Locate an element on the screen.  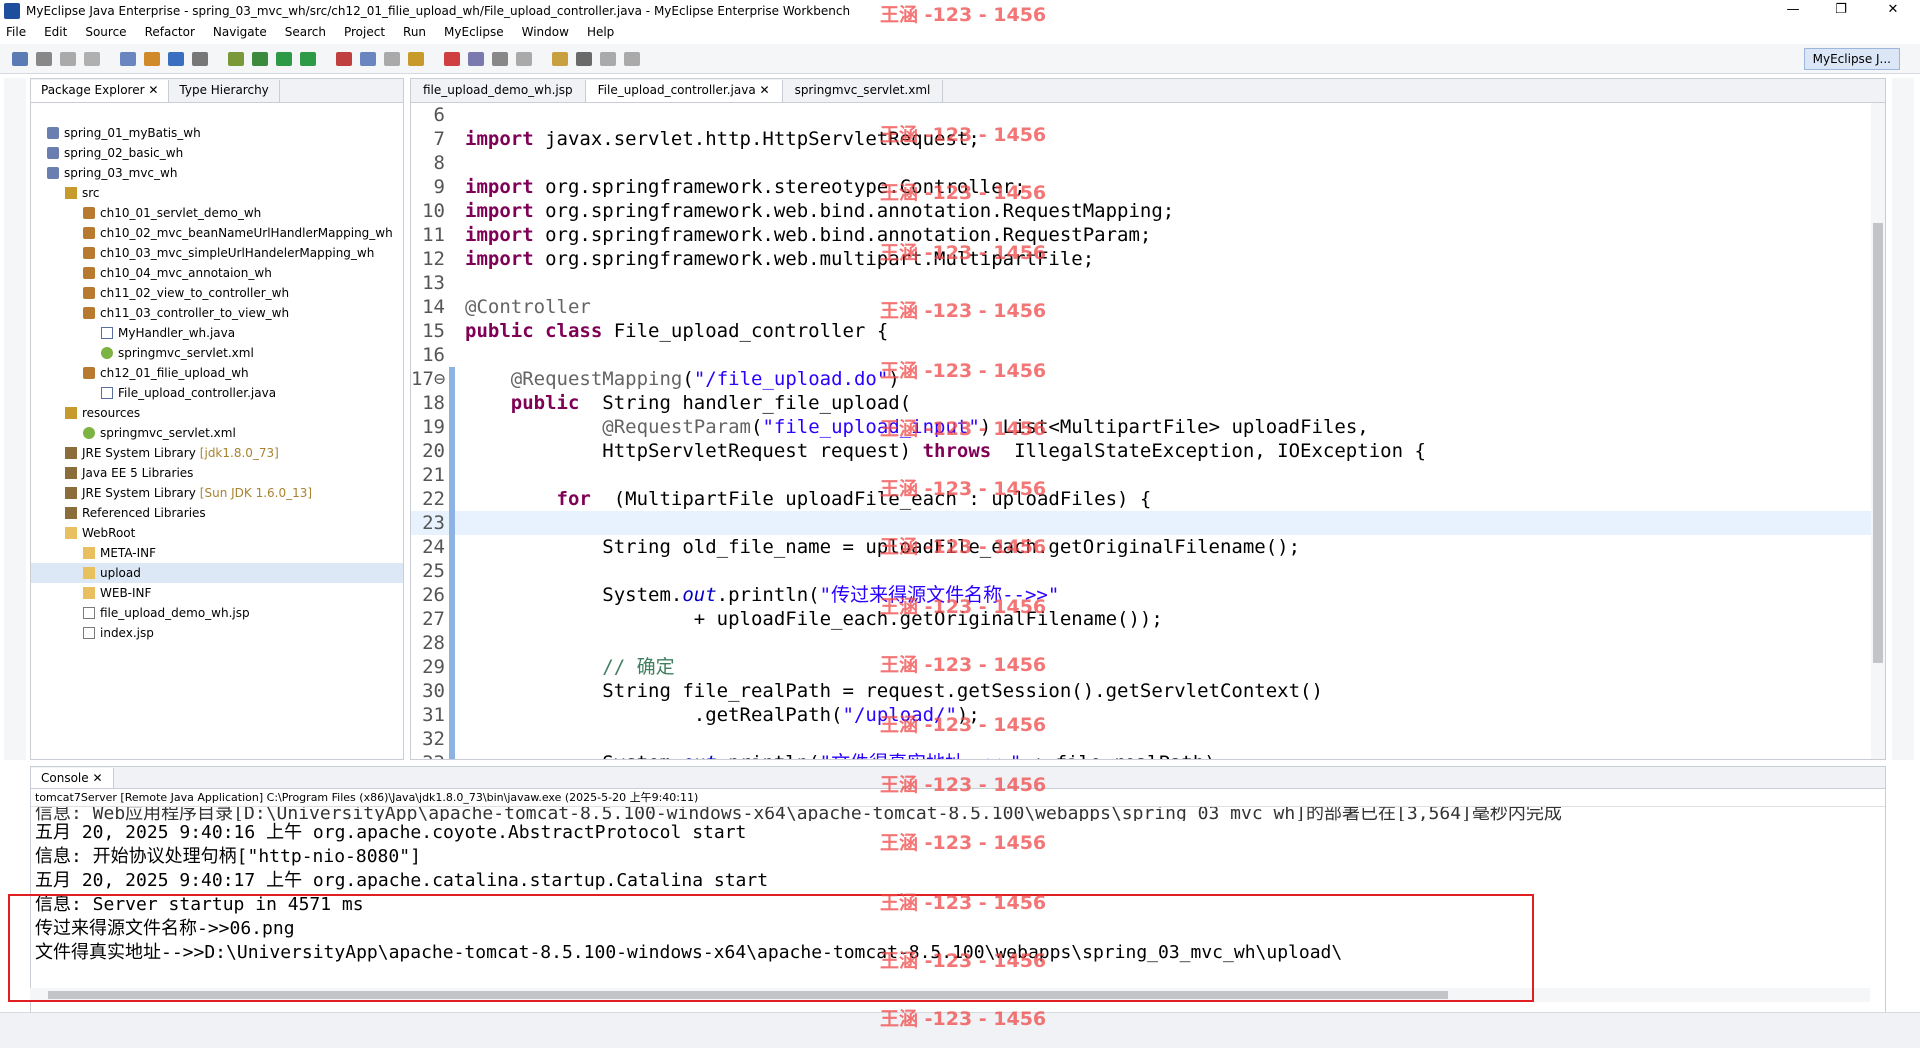
new-icon is located at coordinates (20, 58).